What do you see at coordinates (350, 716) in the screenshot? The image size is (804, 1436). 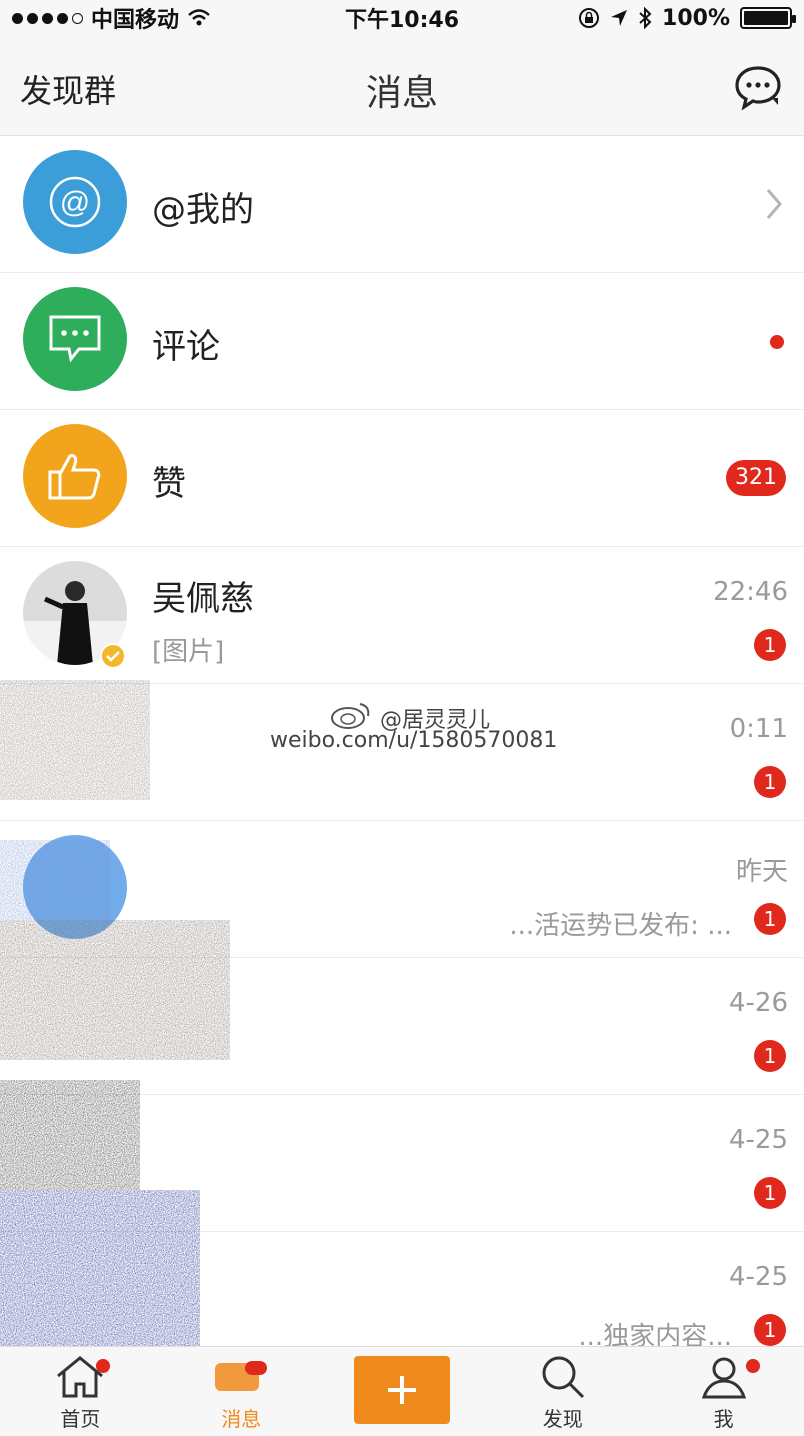 I see `weibo-logo-icon` at bounding box center [350, 716].